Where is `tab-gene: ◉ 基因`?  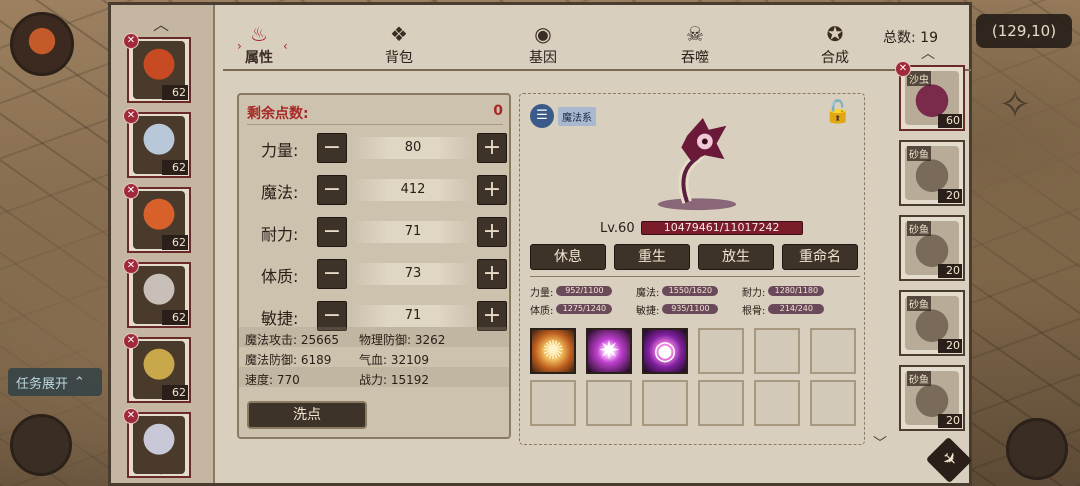
tab-gene: ◉ 基因 is located at coordinates (543, 46).